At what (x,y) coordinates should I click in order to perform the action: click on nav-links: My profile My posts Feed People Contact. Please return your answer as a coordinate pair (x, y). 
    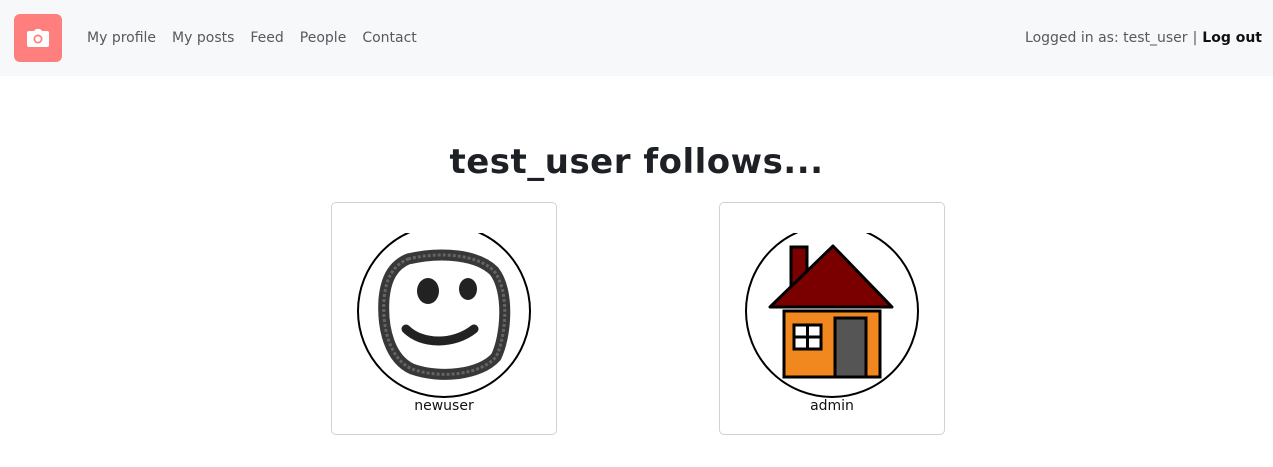
    Looking at the image, I should click on (260, 38).